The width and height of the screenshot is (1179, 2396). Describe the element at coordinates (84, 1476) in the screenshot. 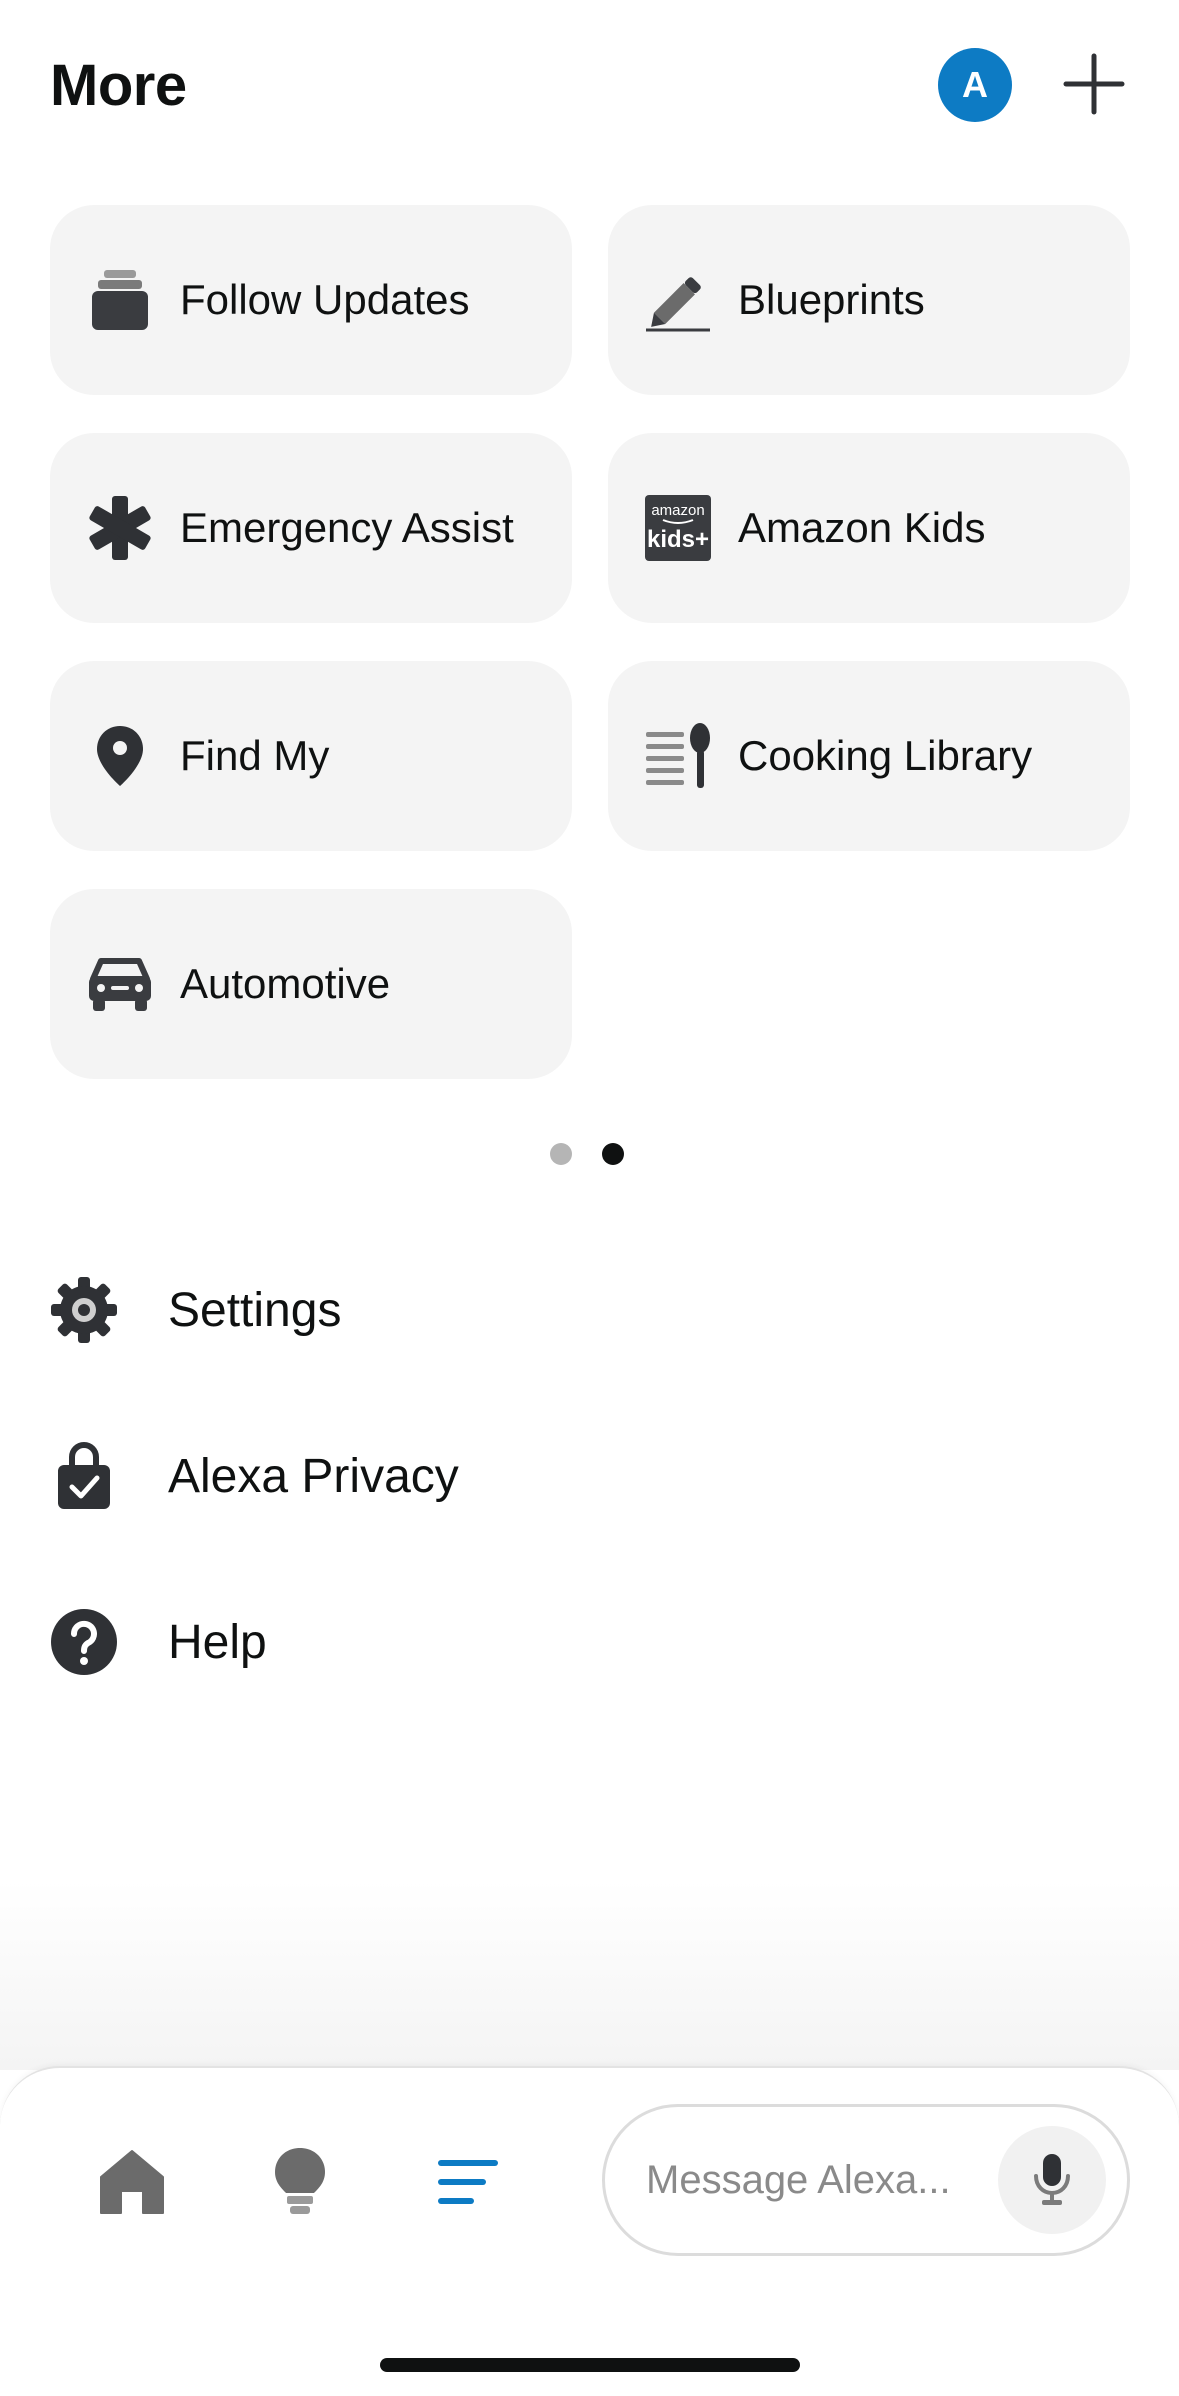

I see `privacy-lock-icon` at that location.